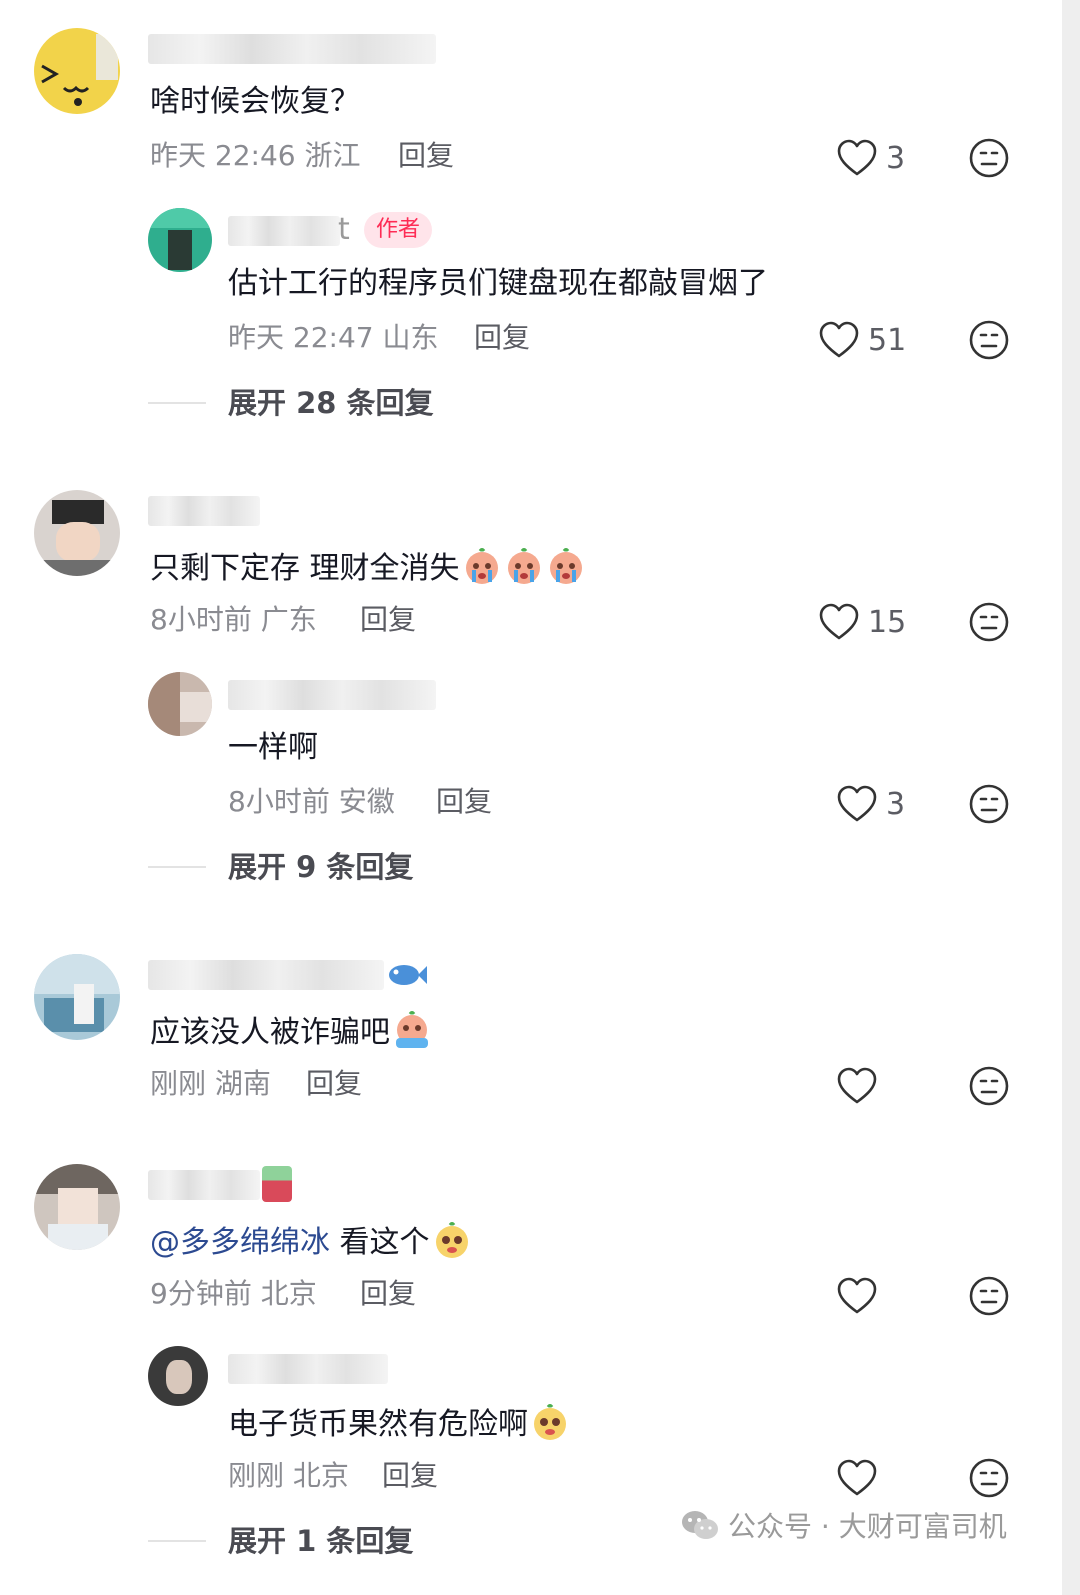  Describe the element at coordinates (368, 567) in the screenshot. I see `comment-text: 只剩下定存 理财全消失` at that location.